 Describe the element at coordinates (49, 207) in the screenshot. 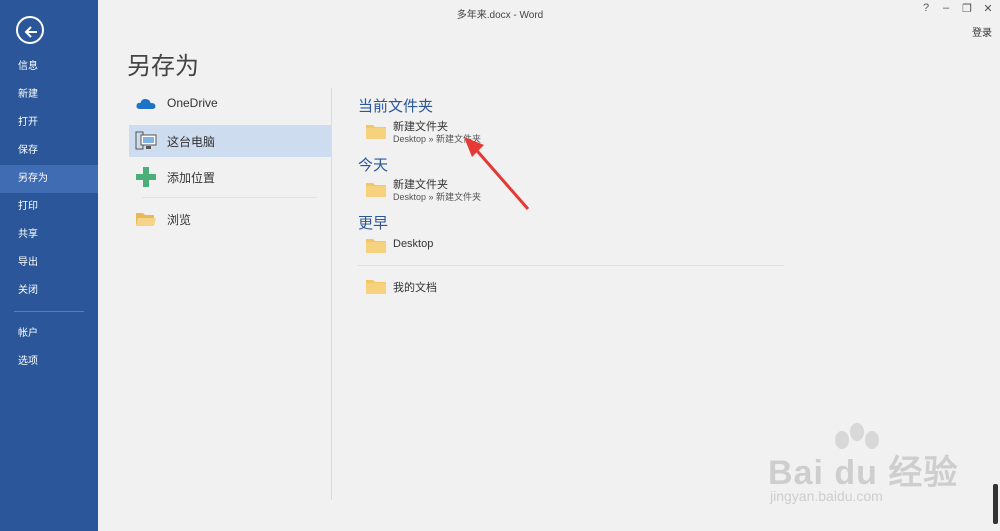

I see `nav-item-print: 打印` at that location.